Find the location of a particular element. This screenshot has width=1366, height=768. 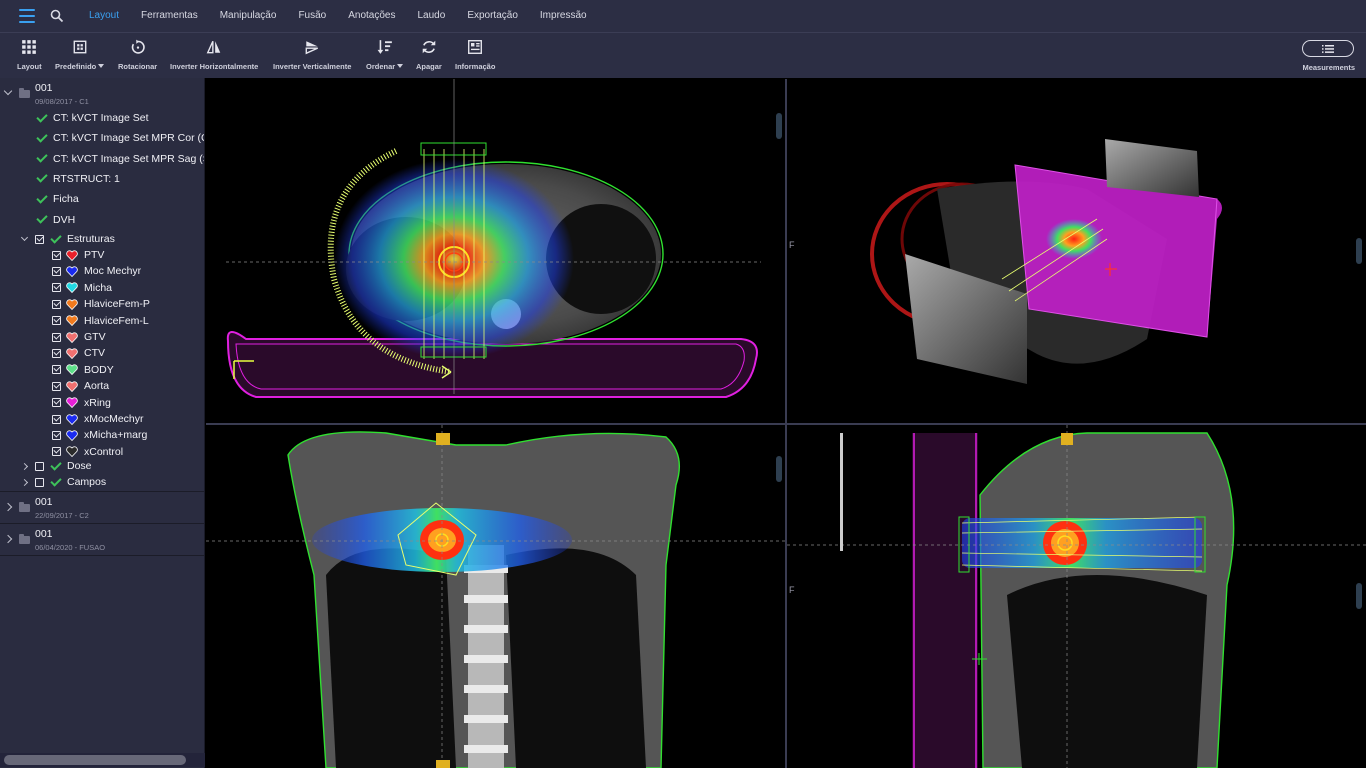

series-item: RTSTRUCT: 1 is located at coordinates (102, 179).